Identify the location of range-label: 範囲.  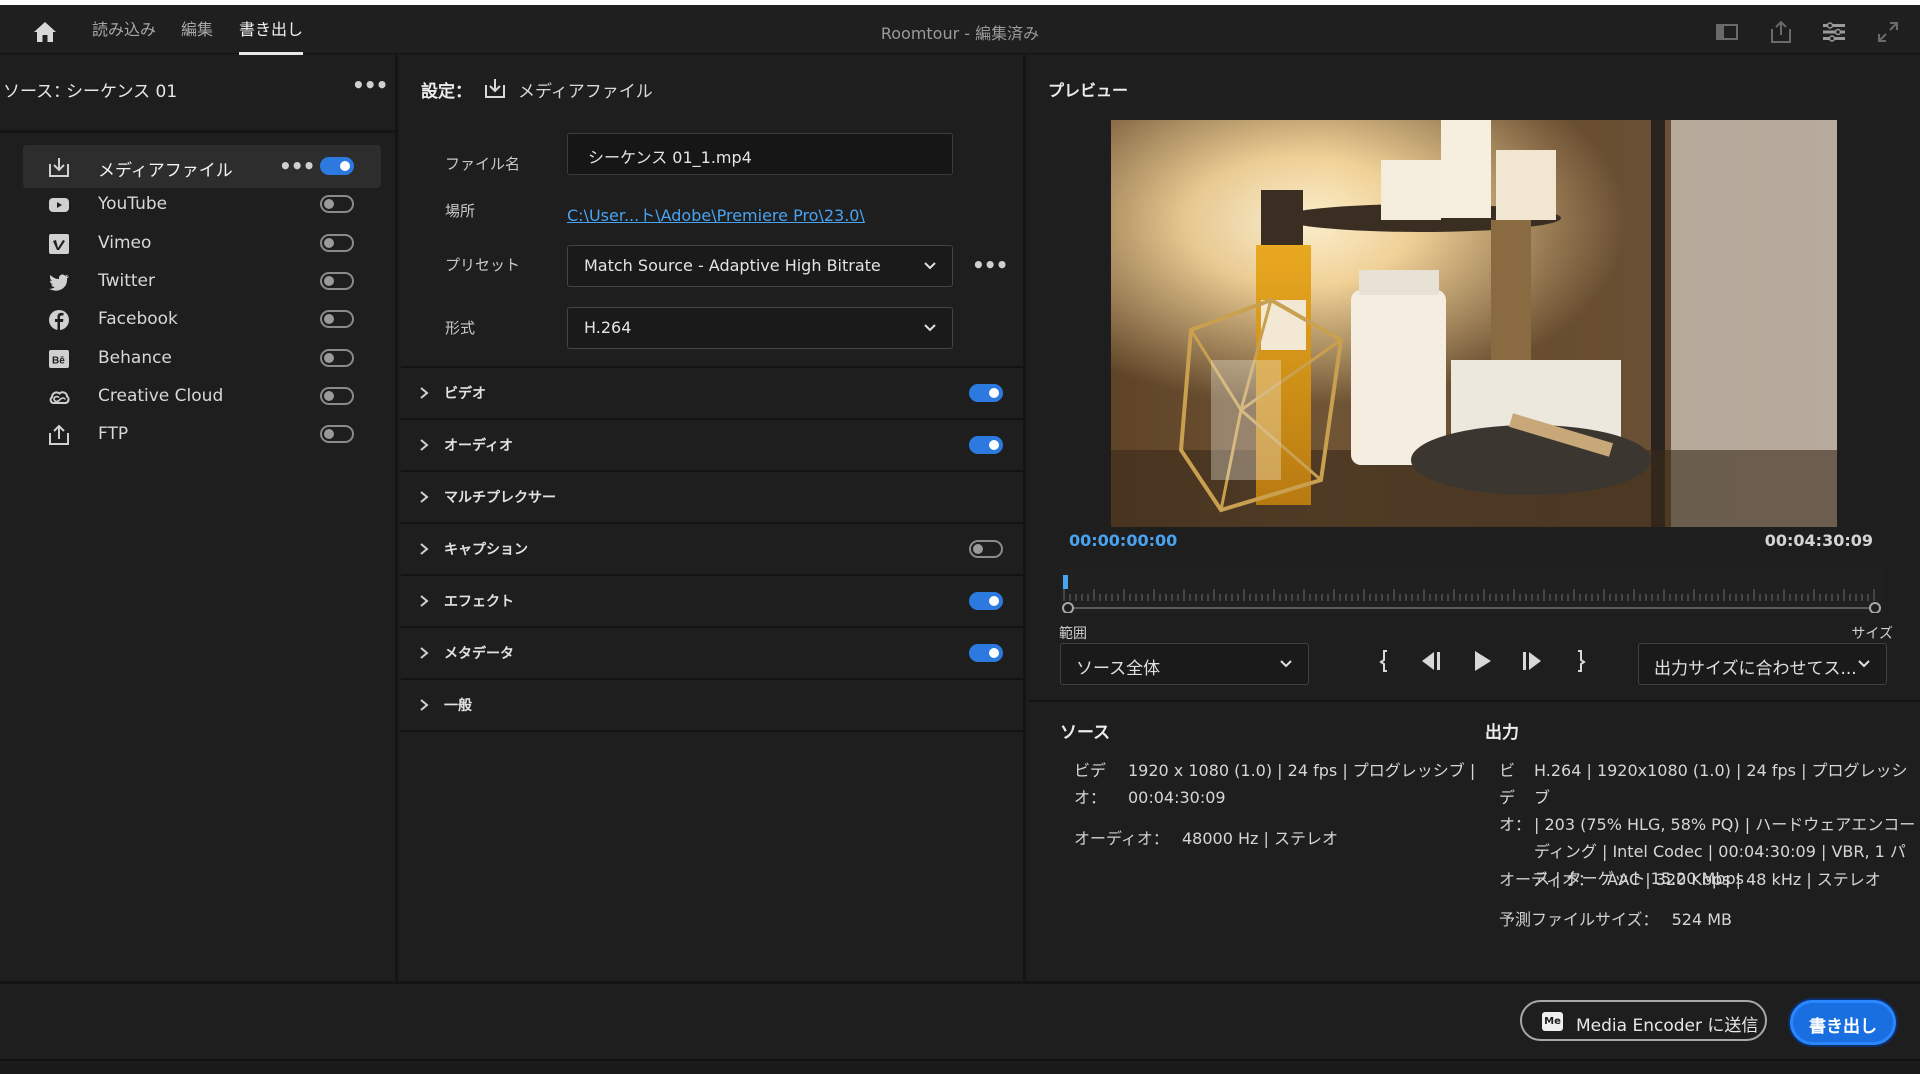
(1073, 634).